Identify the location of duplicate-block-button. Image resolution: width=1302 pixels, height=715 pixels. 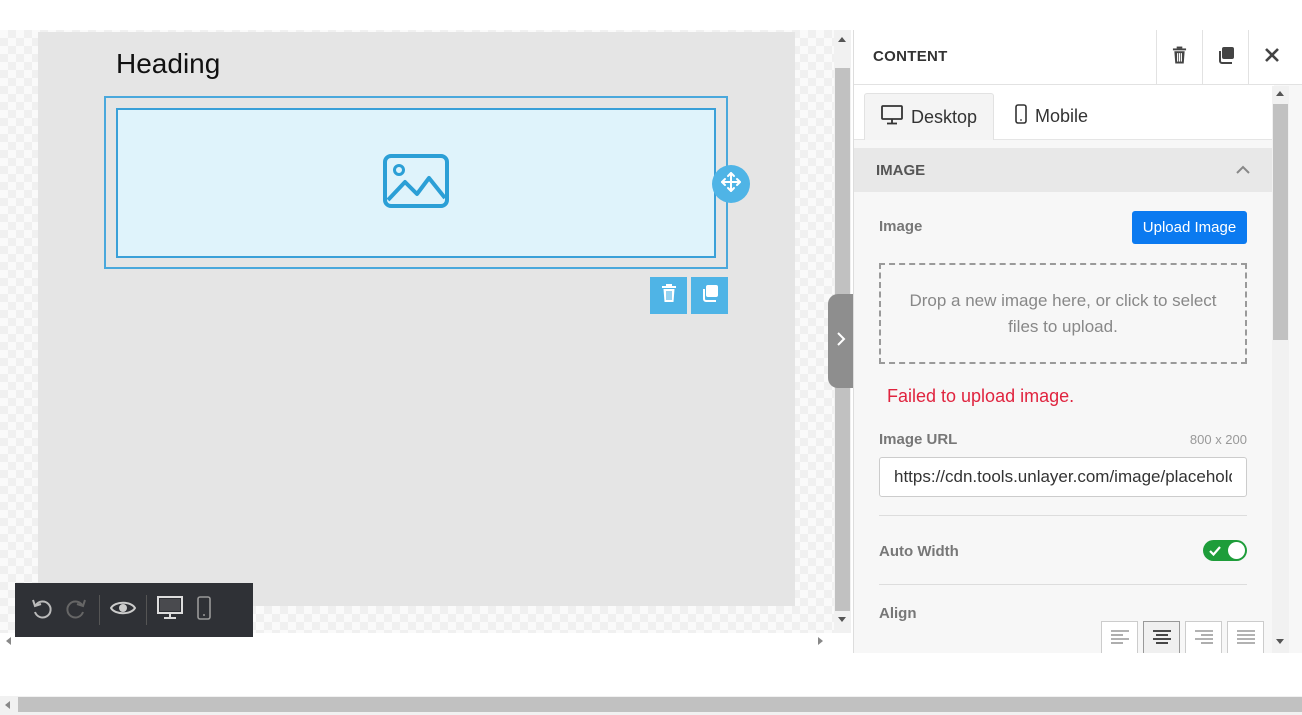
(709, 295).